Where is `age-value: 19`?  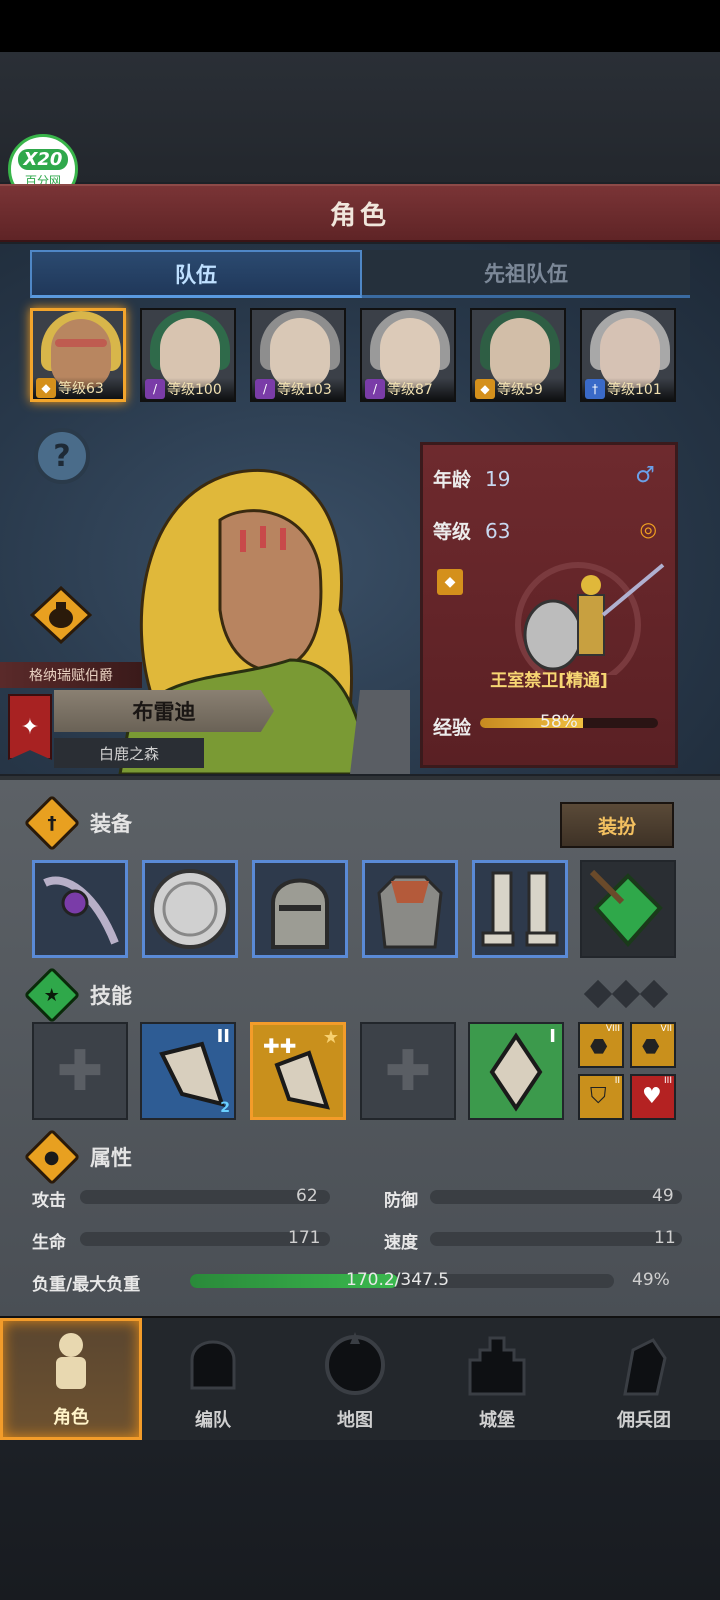
age-value: 19 is located at coordinates (498, 478).